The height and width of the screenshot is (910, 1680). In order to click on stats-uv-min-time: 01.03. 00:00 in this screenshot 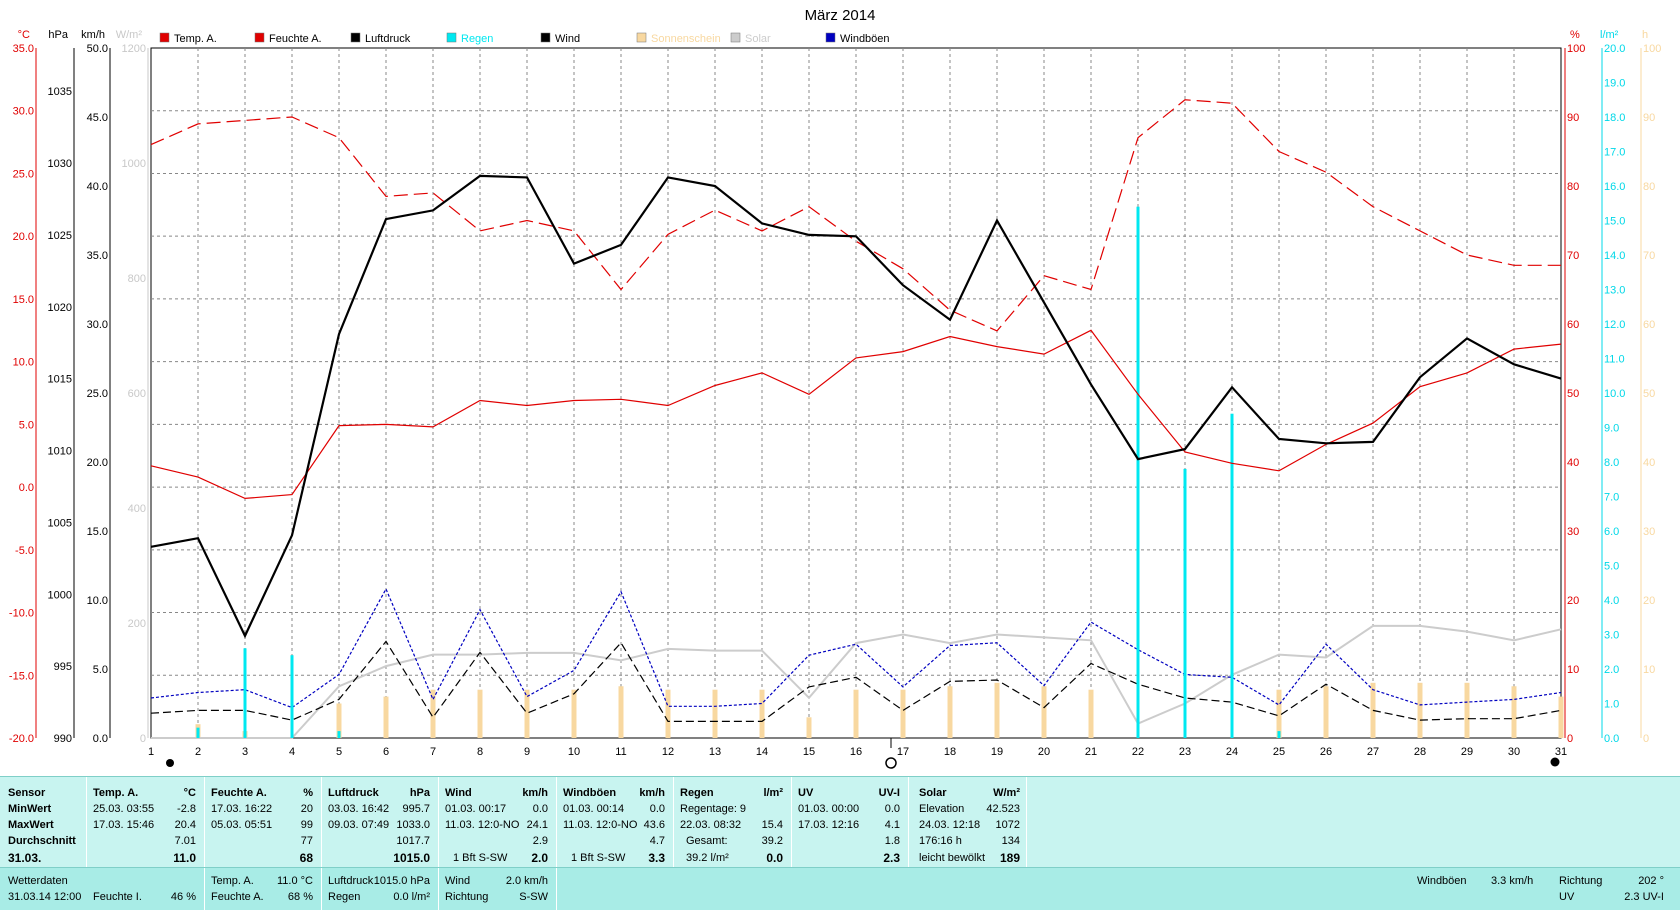, I will do `click(829, 809)`.